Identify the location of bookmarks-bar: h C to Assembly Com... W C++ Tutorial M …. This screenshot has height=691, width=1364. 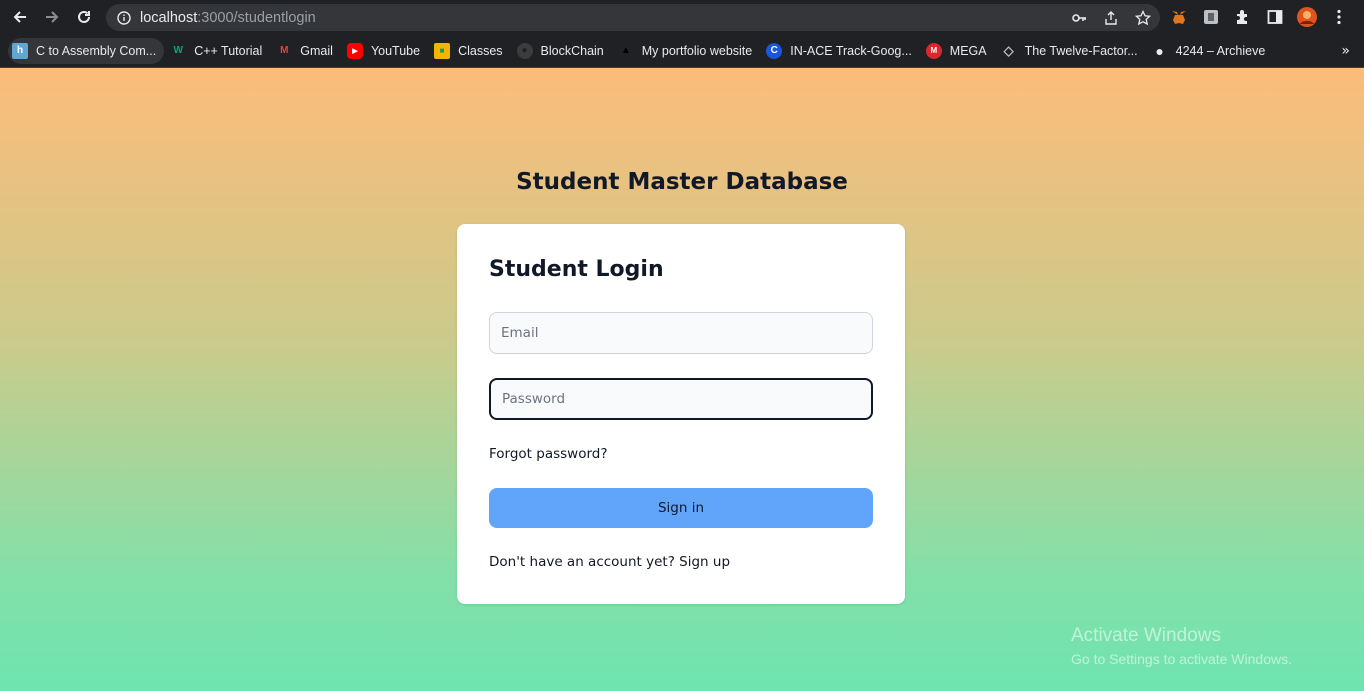
(682, 51).